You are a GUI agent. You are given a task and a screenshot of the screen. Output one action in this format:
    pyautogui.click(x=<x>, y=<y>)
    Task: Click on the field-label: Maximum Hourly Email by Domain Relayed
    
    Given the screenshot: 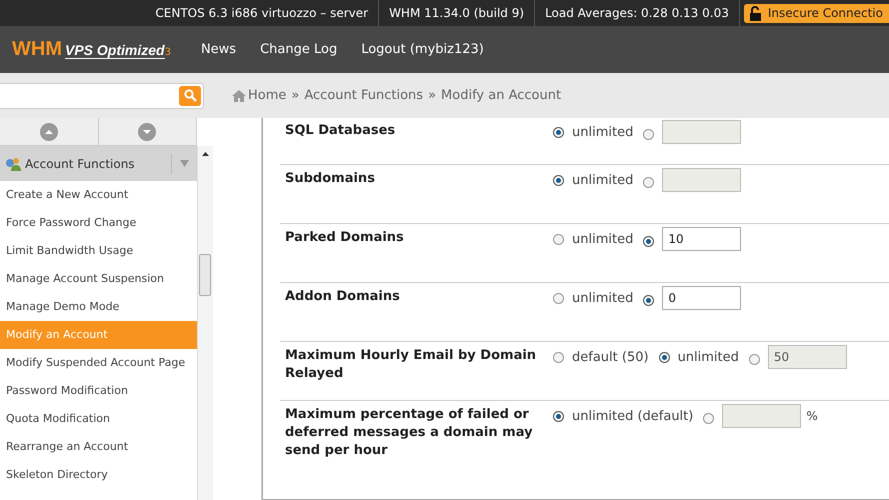 What is the action you would take?
    pyautogui.click(x=411, y=365)
    